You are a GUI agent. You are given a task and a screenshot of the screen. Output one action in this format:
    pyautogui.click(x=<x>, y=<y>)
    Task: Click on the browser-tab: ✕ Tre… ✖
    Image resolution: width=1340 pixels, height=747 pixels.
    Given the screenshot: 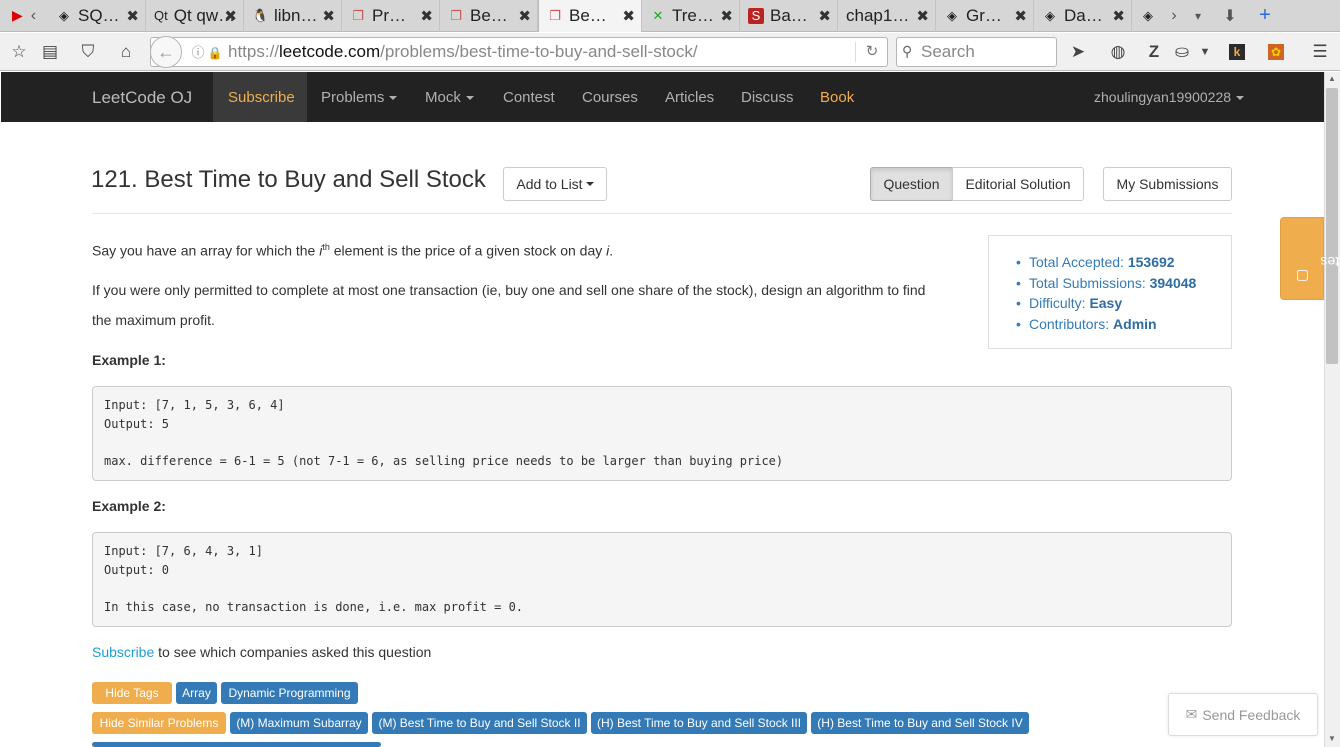 What is the action you would take?
    pyautogui.click(x=691, y=16)
    